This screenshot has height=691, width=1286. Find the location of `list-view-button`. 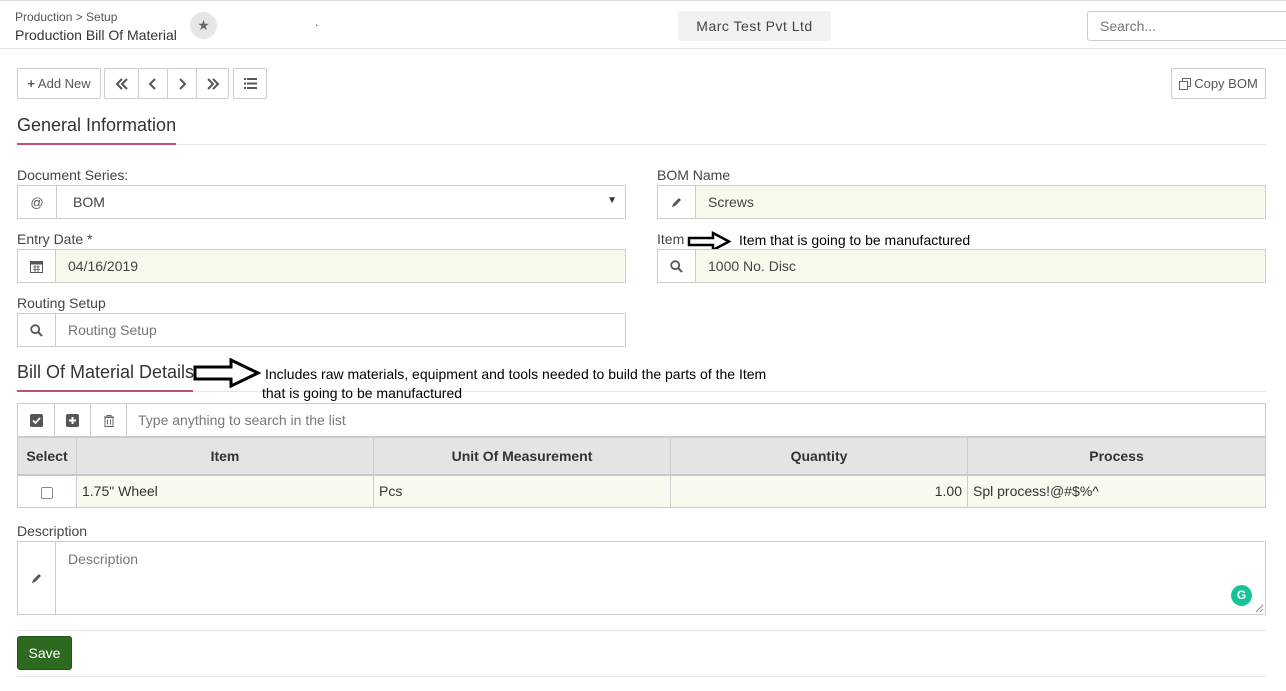

list-view-button is located at coordinates (250, 83).